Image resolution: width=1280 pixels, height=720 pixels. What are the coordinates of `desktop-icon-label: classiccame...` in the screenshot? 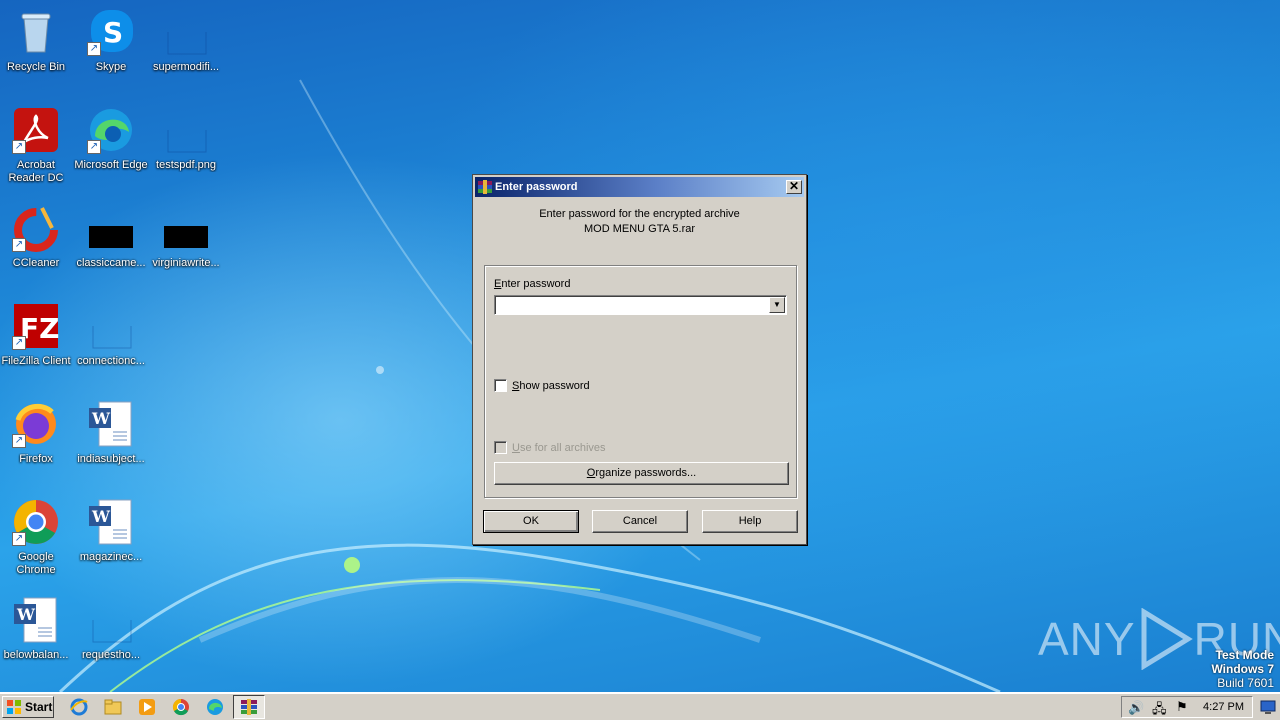 It's located at (111, 263).